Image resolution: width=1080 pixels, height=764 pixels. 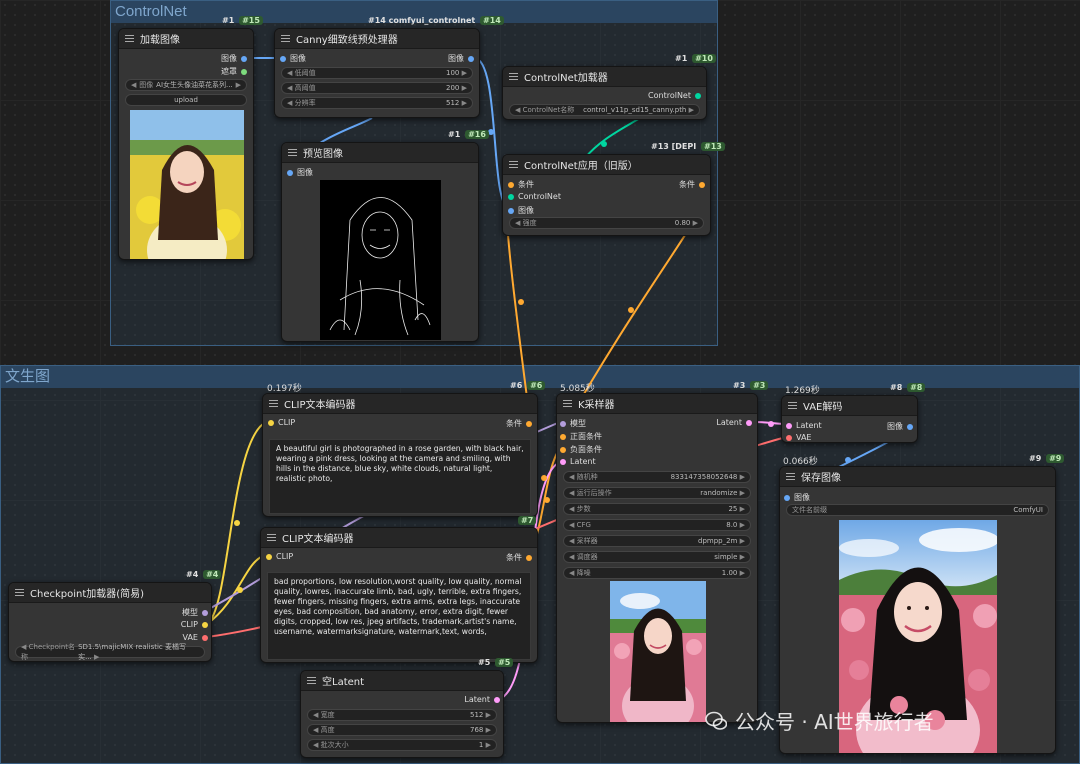 What do you see at coordinates (534, 196) in the screenshot?
I see `input-controlnet: ControlNet` at bounding box center [534, 196].